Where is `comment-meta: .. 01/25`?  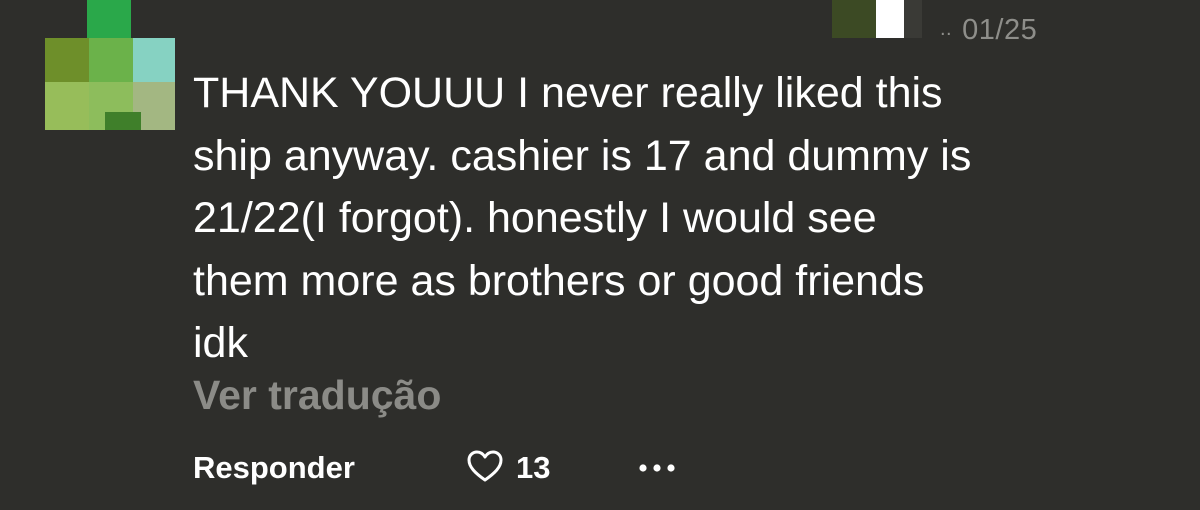
comment-meta: .. 01/25 is located at coordinates (988, 30).